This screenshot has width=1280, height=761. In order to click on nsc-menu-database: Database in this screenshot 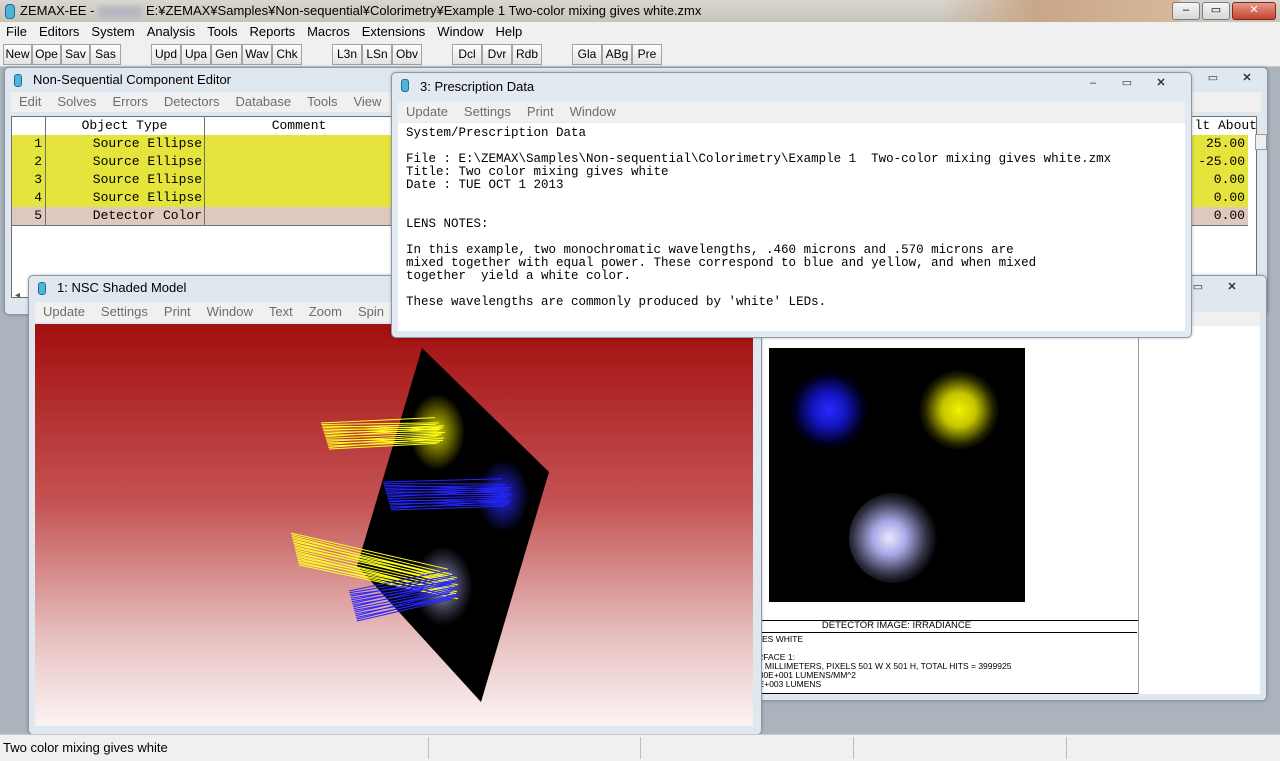, I will do `click(263, 100)`.